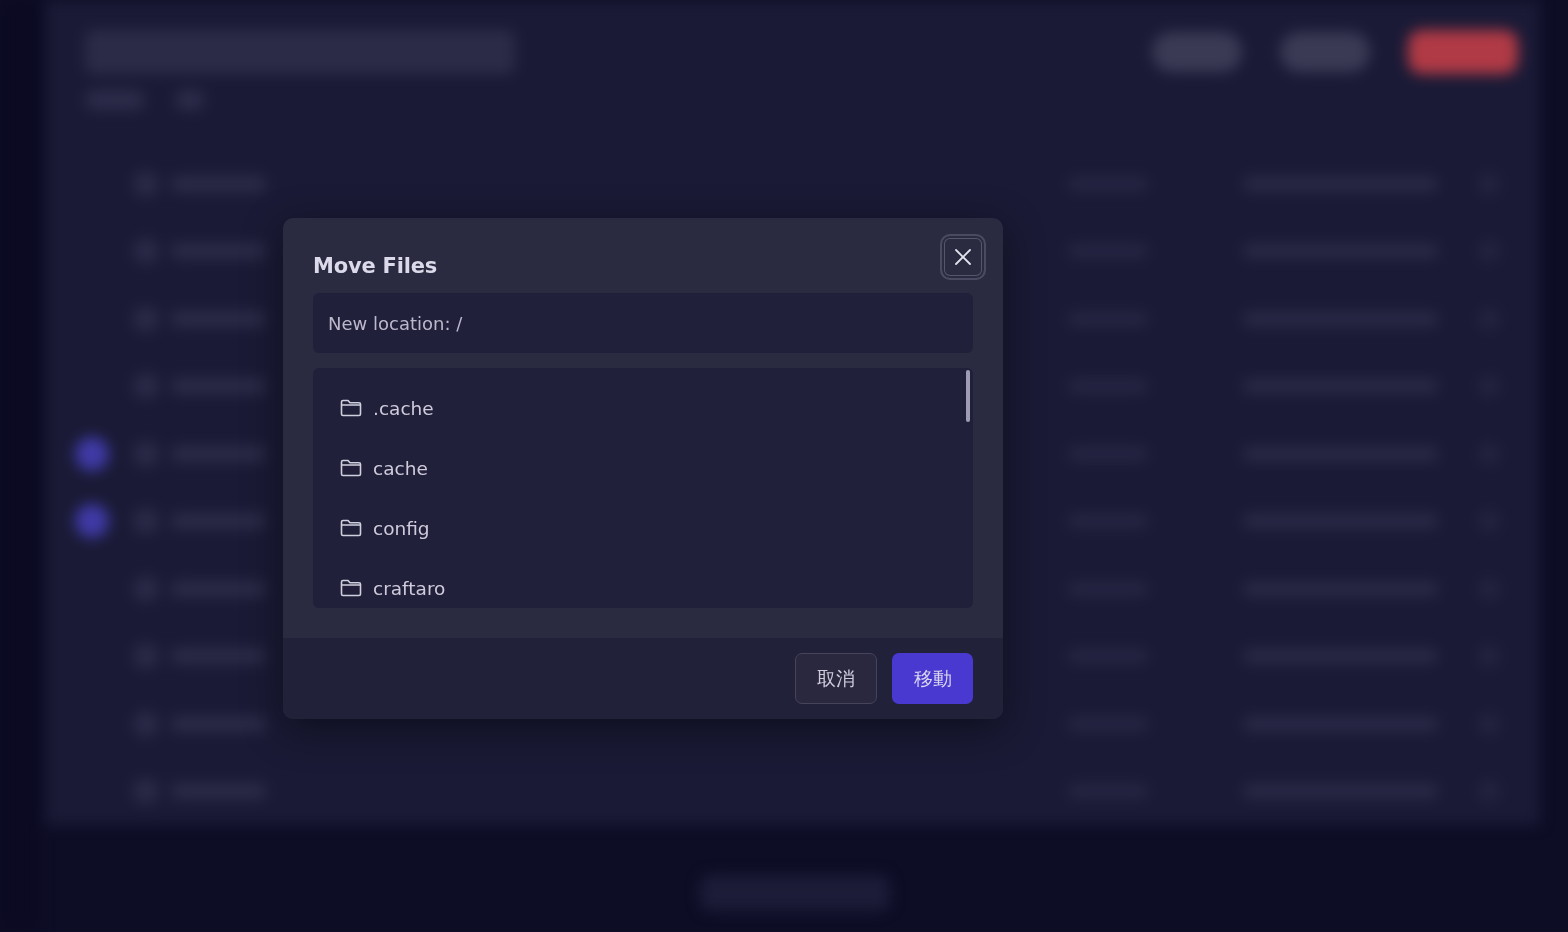 This screenshot has width=1568, height=932. Describe the element at coordinates (643, 323) in the screenshot. I see `location-field: New location: /` at that location.